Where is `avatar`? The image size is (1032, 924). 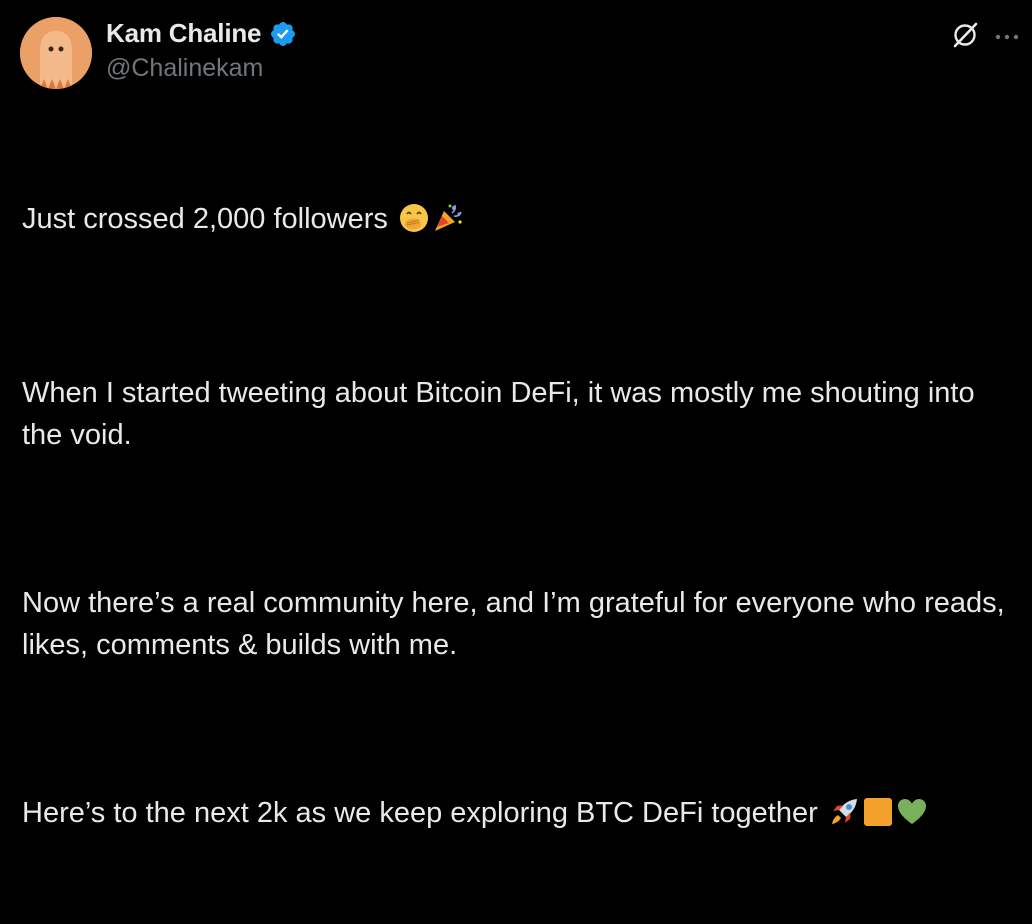
avatar is located at coordinates (56, 53).